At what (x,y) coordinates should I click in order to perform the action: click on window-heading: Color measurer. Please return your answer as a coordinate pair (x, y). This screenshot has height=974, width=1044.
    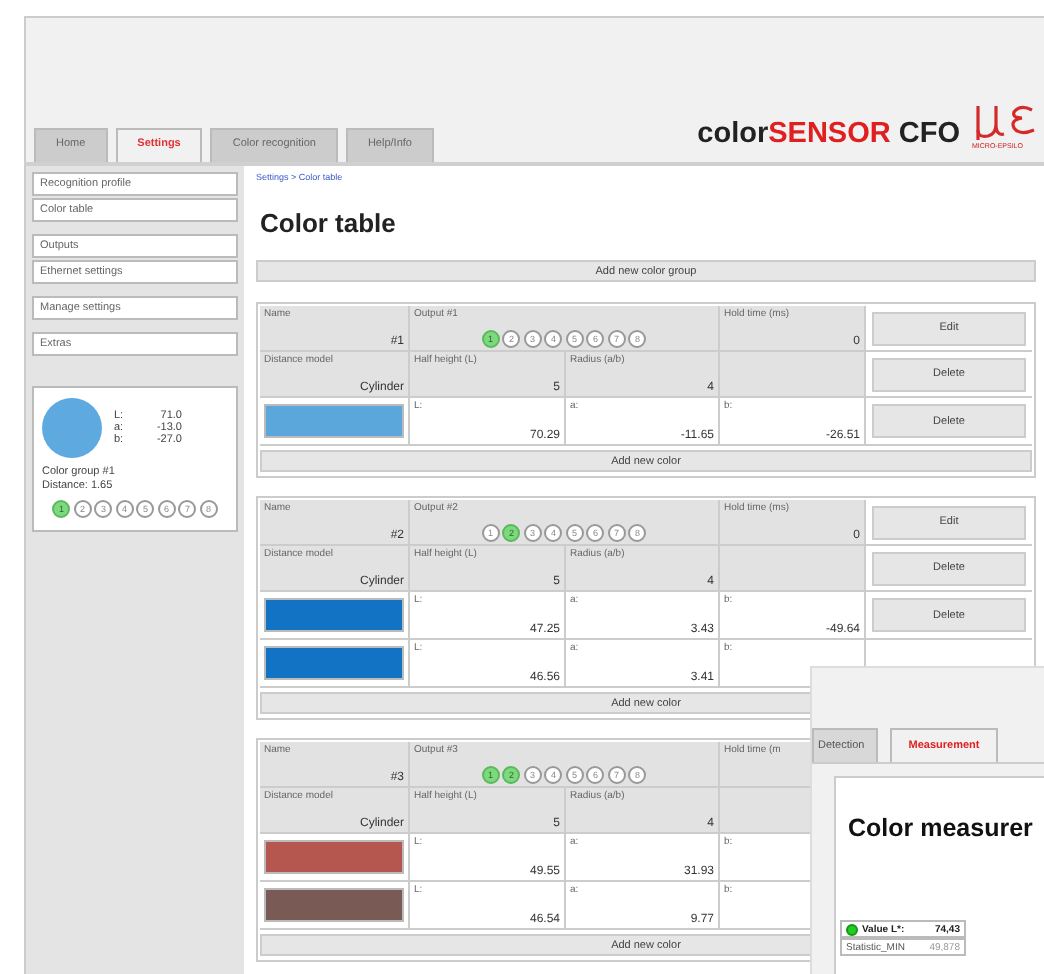
    Looking at the image, I should click on (941, 828).